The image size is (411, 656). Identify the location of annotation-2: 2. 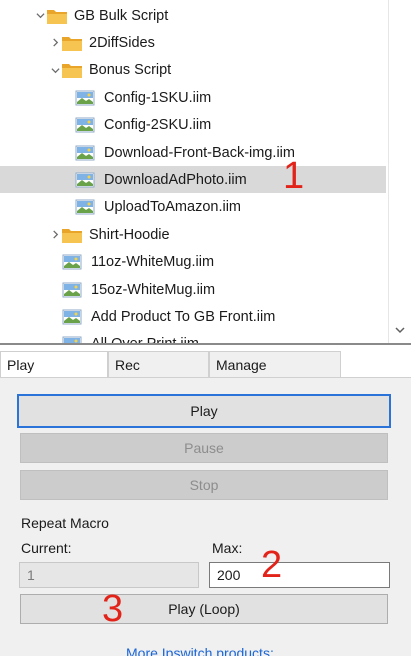
(272, 565).